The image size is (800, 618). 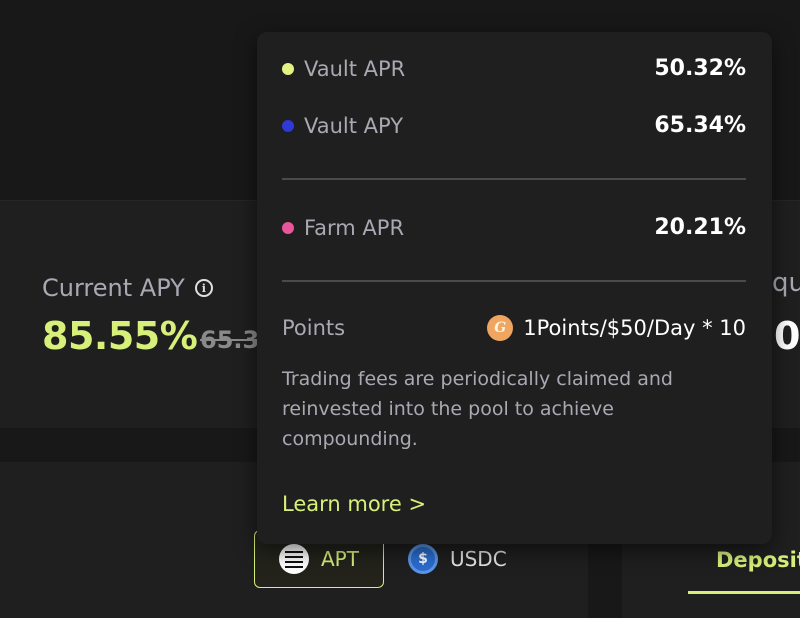 I want to click on vault-apy-row: Vault APY 65.34%, so click(x=514, y=125).